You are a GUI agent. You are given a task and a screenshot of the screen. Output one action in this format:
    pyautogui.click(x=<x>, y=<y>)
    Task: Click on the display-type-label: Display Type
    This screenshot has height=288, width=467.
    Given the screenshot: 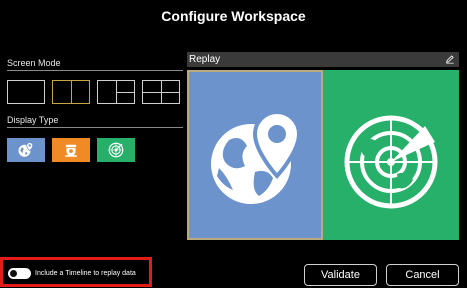 What is the action you would take?
    pyautogui.click(x=33, y=120)
    